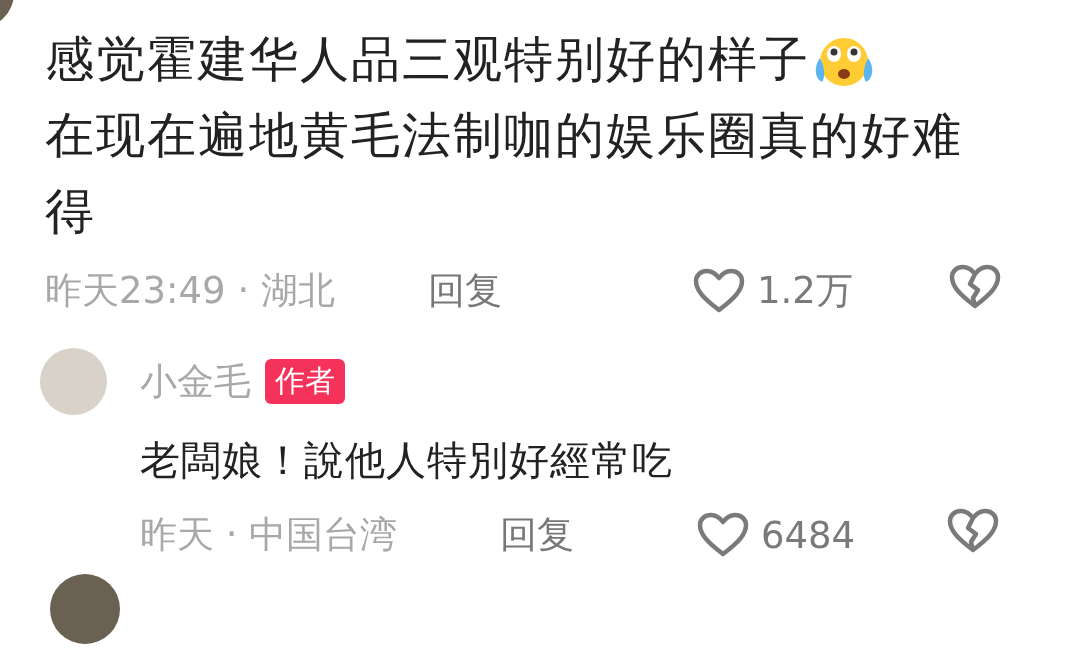  Describe the element at coordinates (427, 60) in the screenshot. I see `comment-text: 感觉霍建华人品三观特别好的样子` at that location.